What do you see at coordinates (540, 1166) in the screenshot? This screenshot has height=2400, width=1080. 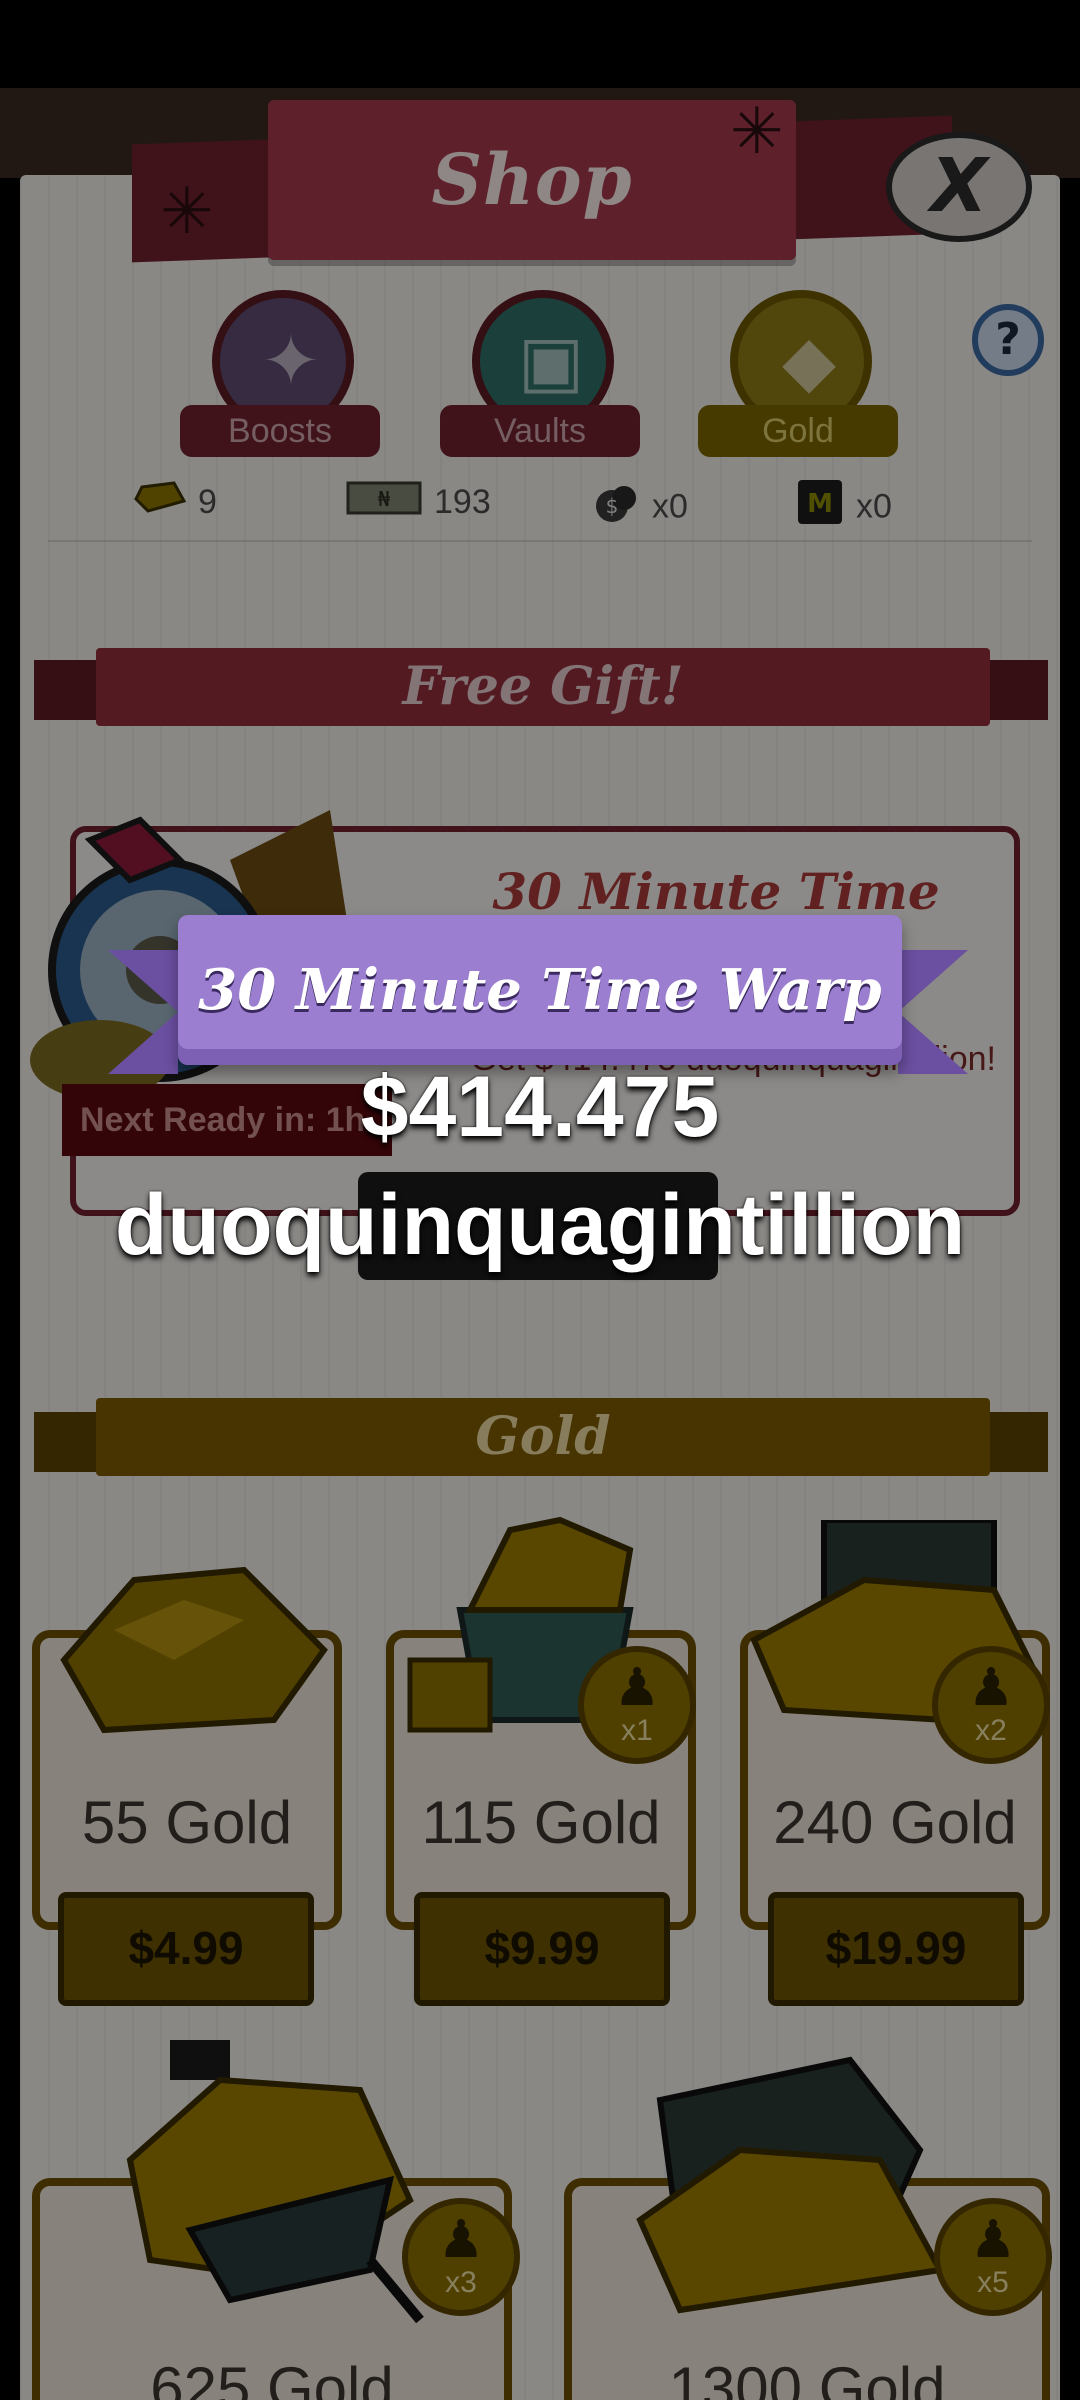 I see `toast-reward-amount: $414.475 duoquinquagintillion` at bounding box center [540, 1166].